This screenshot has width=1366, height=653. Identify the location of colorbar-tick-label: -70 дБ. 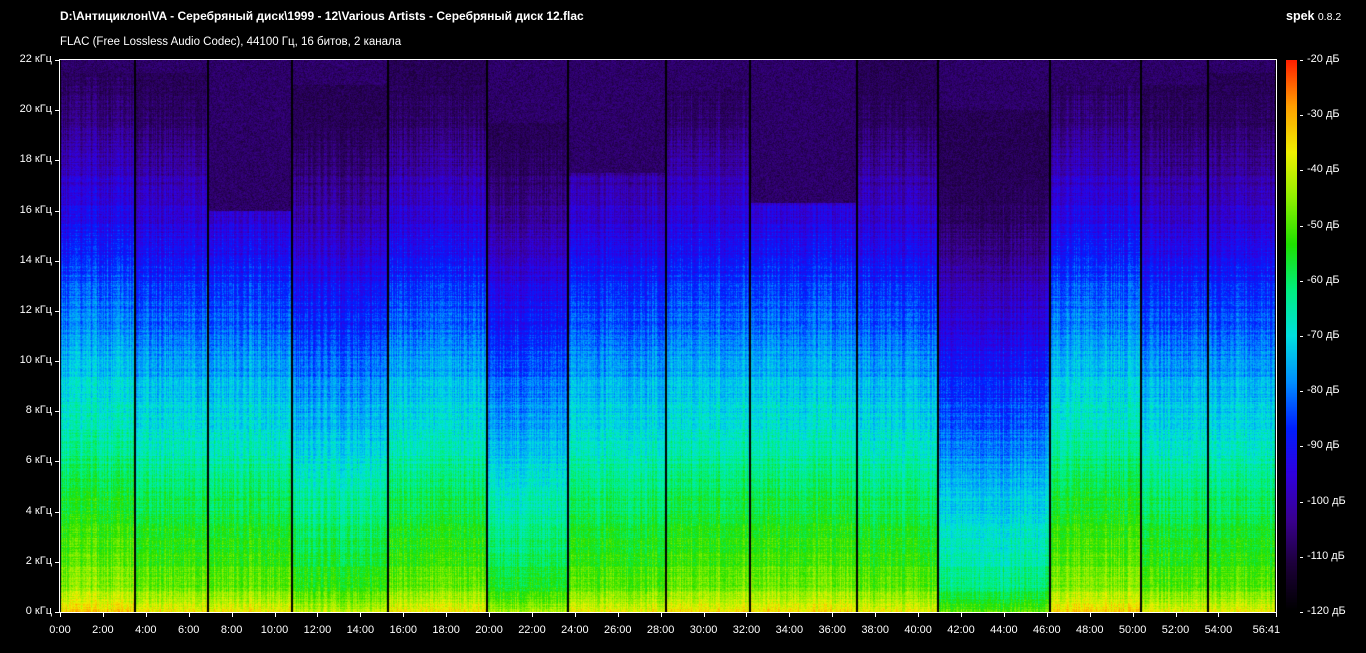
(1323, 335).